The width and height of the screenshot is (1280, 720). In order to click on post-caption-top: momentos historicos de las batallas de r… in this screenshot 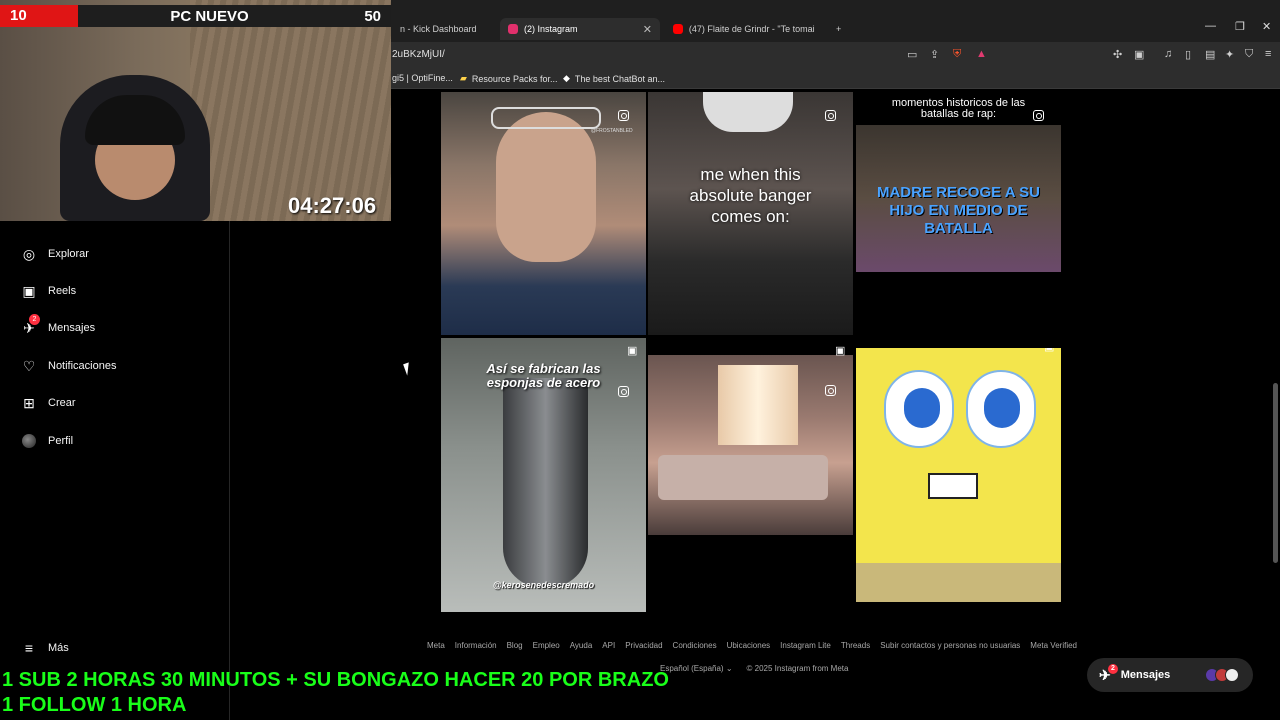, I will do `click(958, 108)`.